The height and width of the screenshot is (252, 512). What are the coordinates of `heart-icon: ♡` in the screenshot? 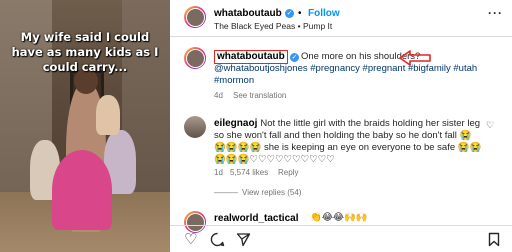 It's located at (190, 239).